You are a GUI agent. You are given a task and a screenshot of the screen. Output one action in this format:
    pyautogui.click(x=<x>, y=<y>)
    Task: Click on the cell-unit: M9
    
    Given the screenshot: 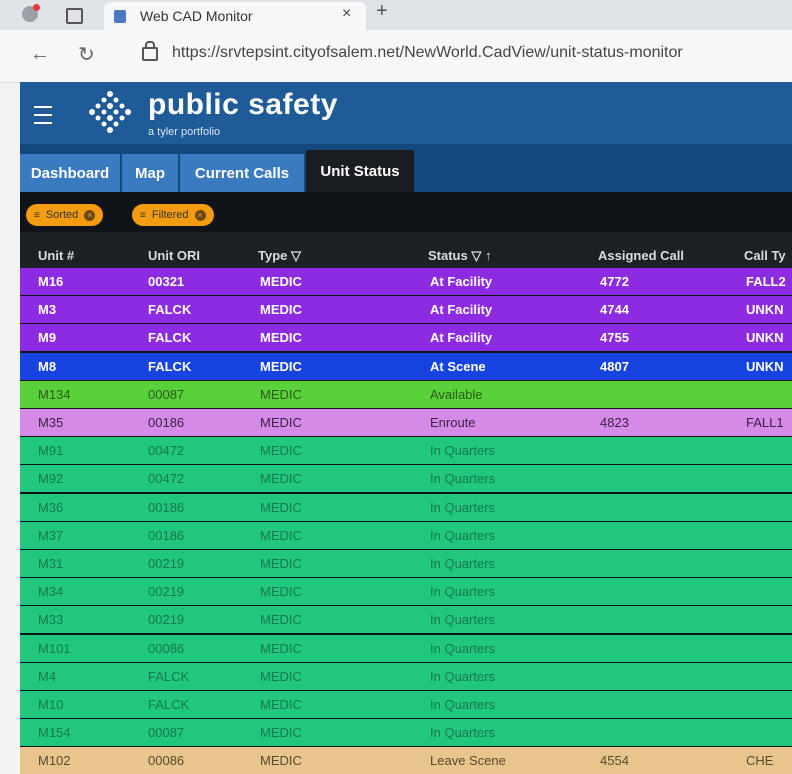 What is the action you would take?
    pyautogui.click(x=47, y=338)
    